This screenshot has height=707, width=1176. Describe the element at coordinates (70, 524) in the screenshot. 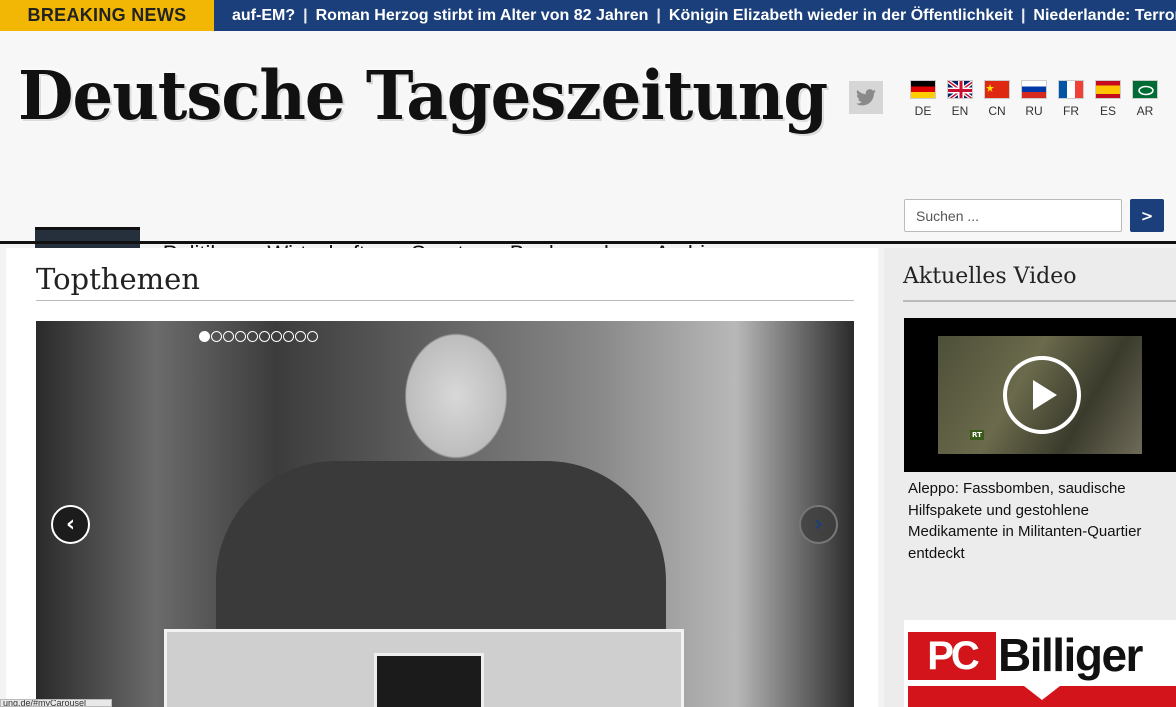

I see `carousel-prev-button: ‹` at that location.